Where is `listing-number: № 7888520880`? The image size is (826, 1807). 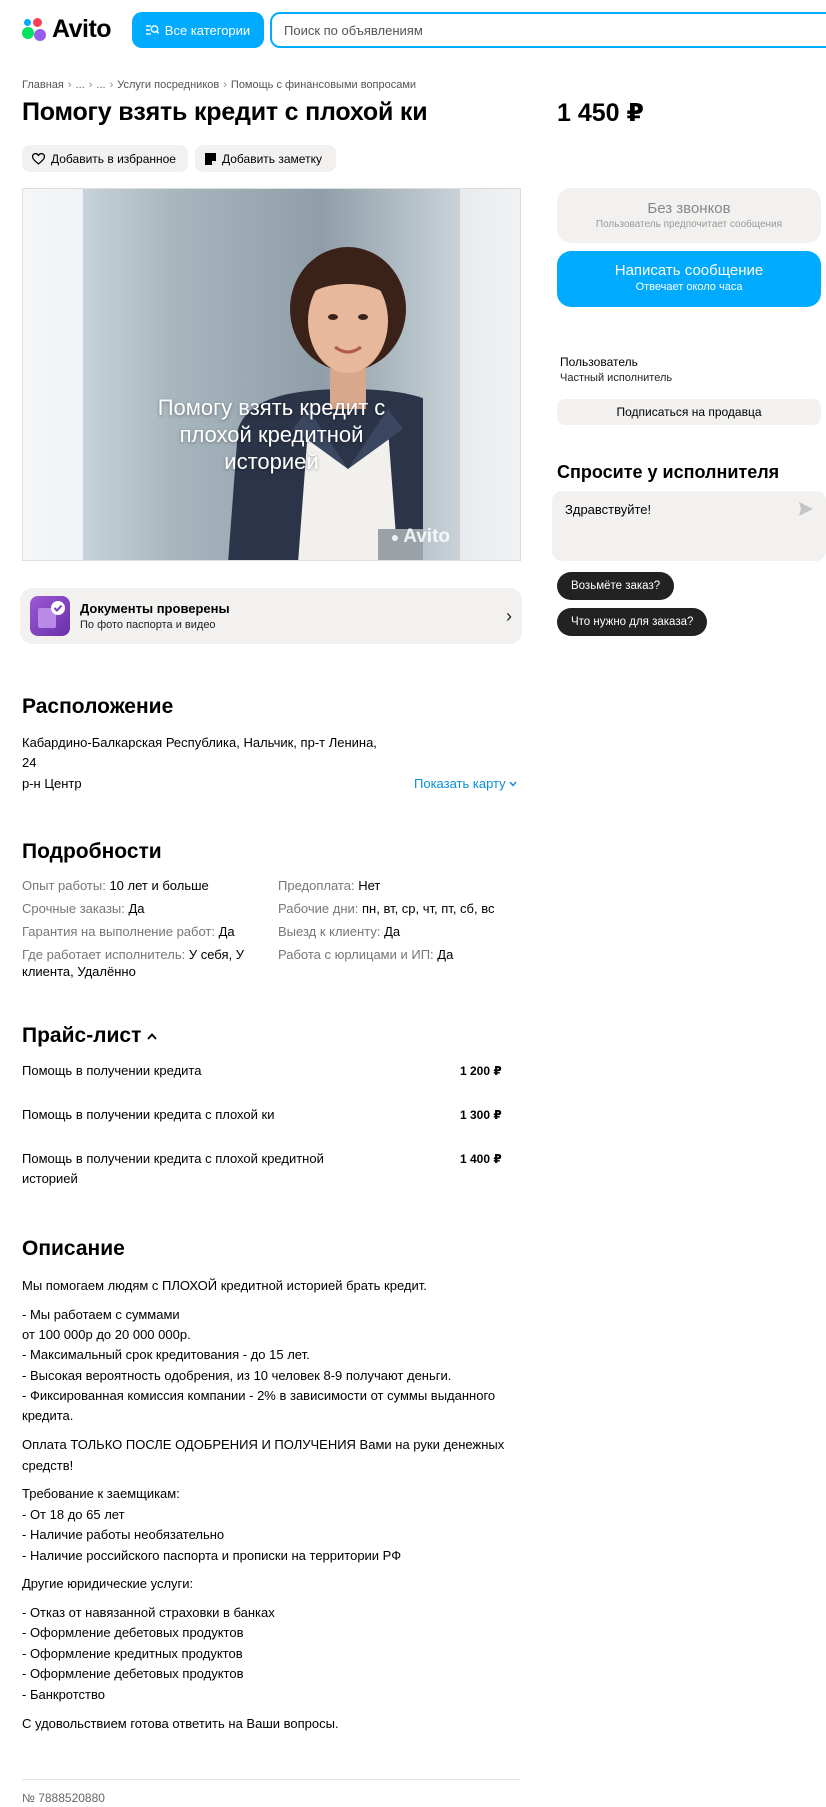 listing-number: № 7888520880 is located at coordinates (63, 1798).